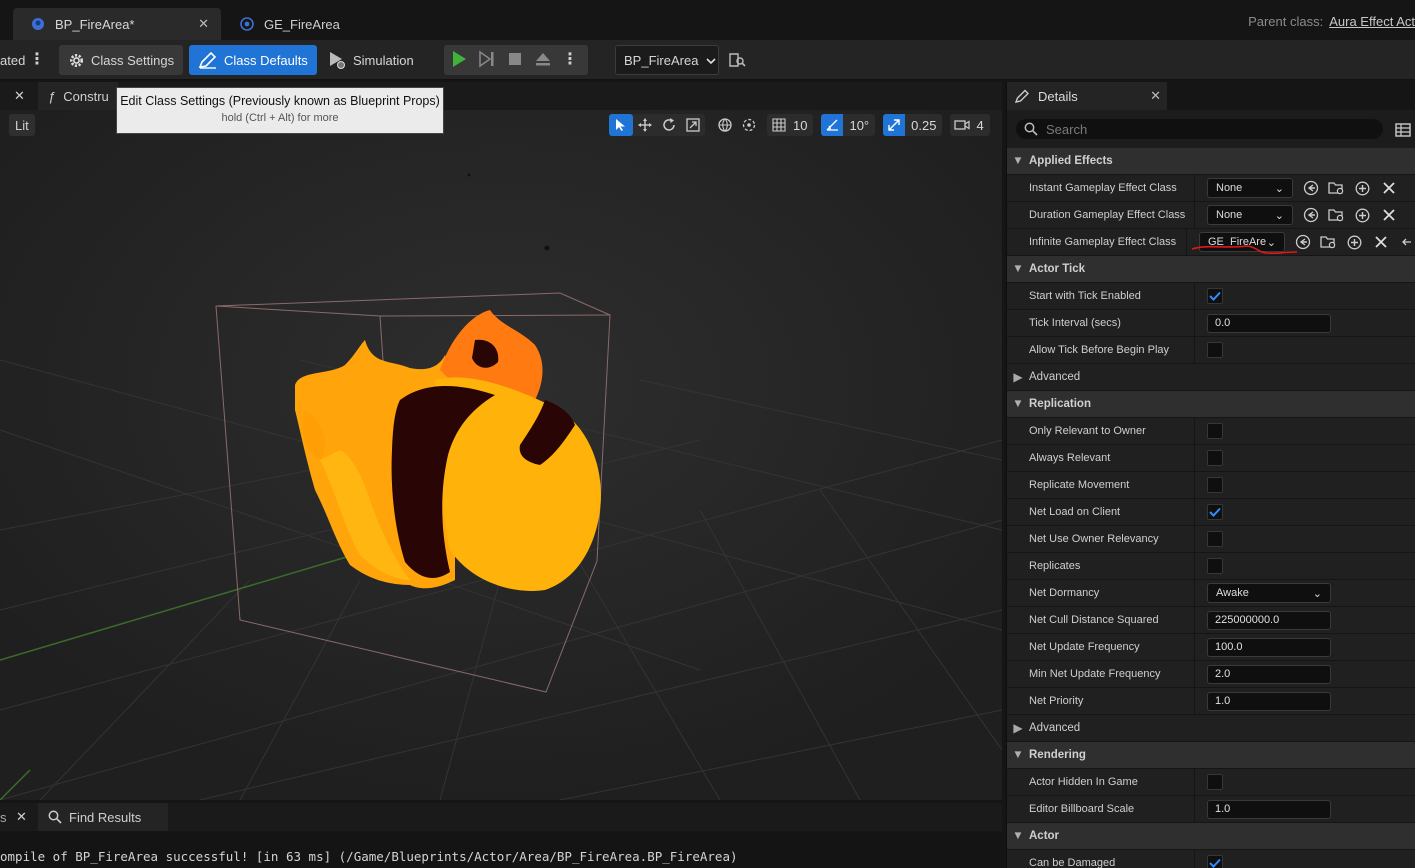 This screenshot has width=1415, height=868. Describe the element at coordinates (749, 125) in the screenshot. I see `surface-snap-icon` at that location.